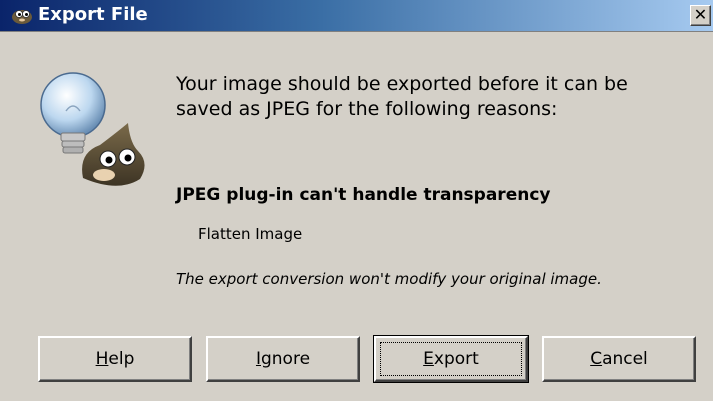 This screenshot has width=713, height=401. I want to click on window-title: Export File, so click(93, 14).